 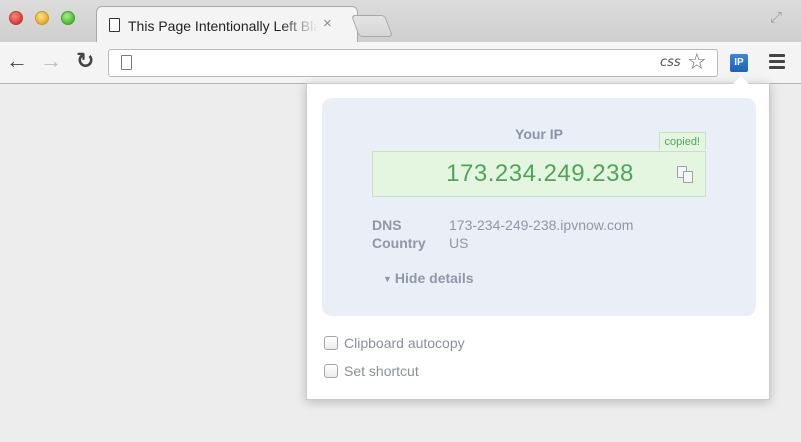 I want to click on detail-row-dns: DNS 173-234-249-238.ipvnow.com, so click(x=502, y=225).